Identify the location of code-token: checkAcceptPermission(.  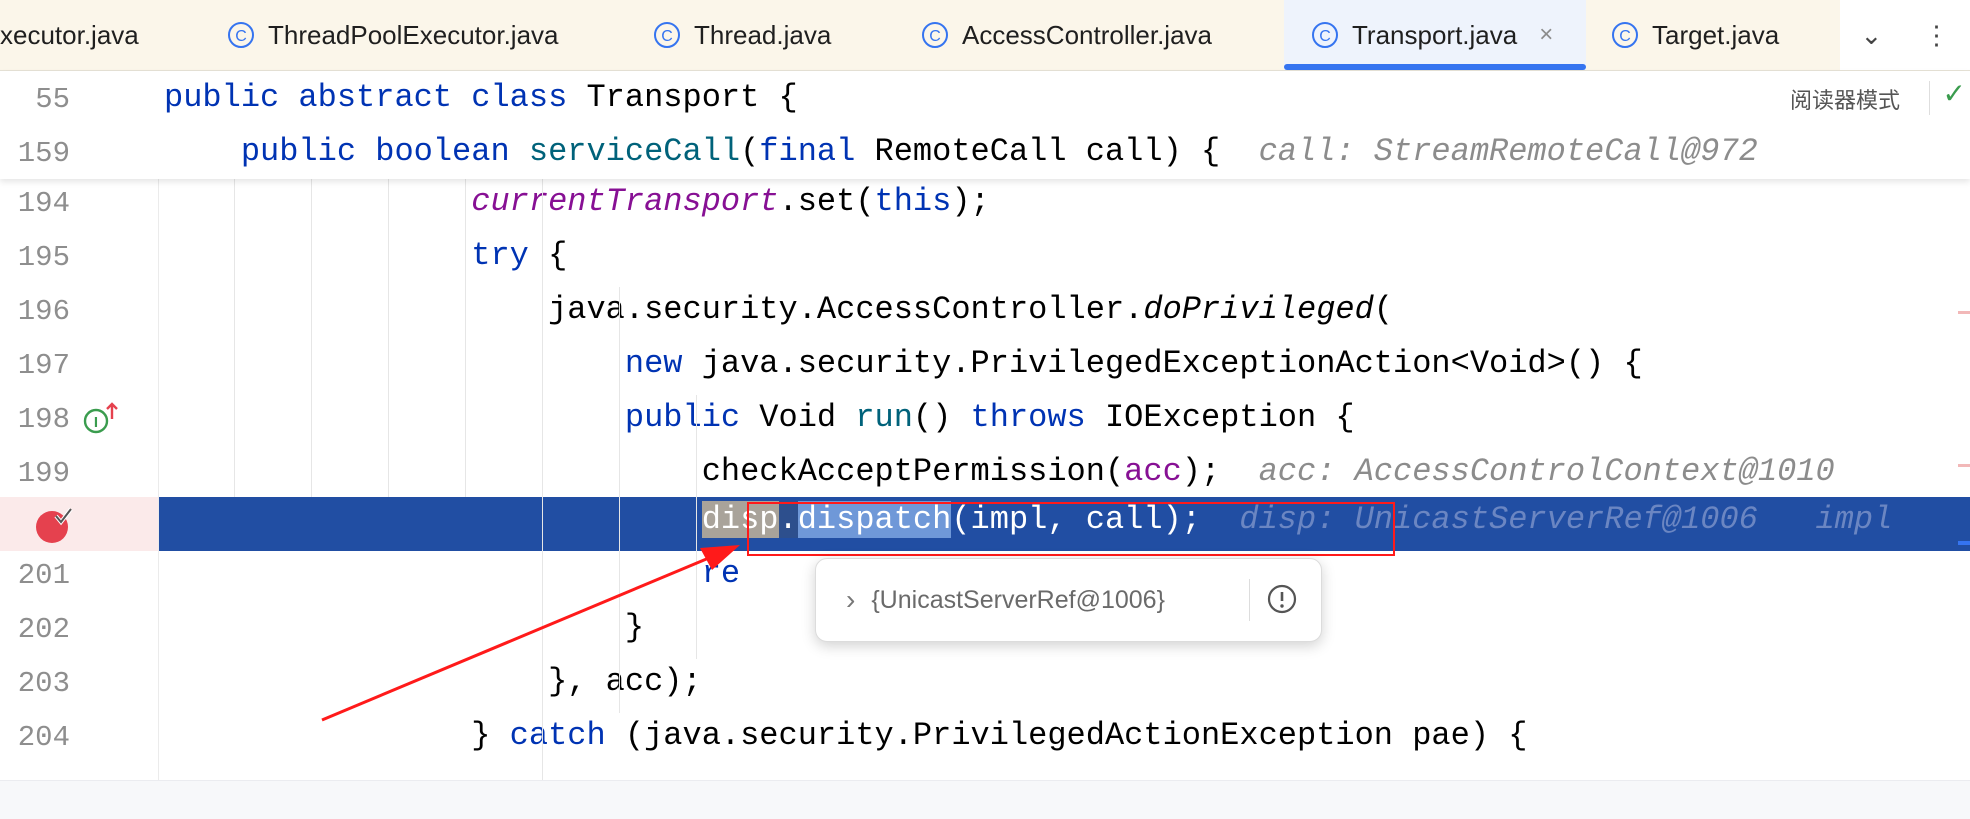
(913, 471).